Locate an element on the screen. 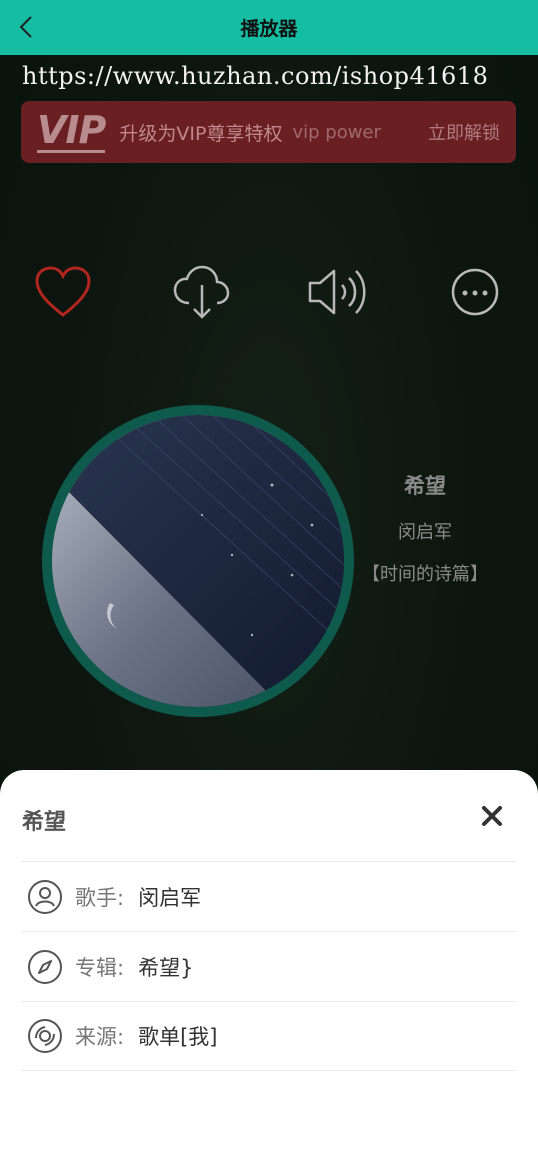 The width and height of the screenshot is (538, 1165). more-icon is located at coordinates (475, 292).